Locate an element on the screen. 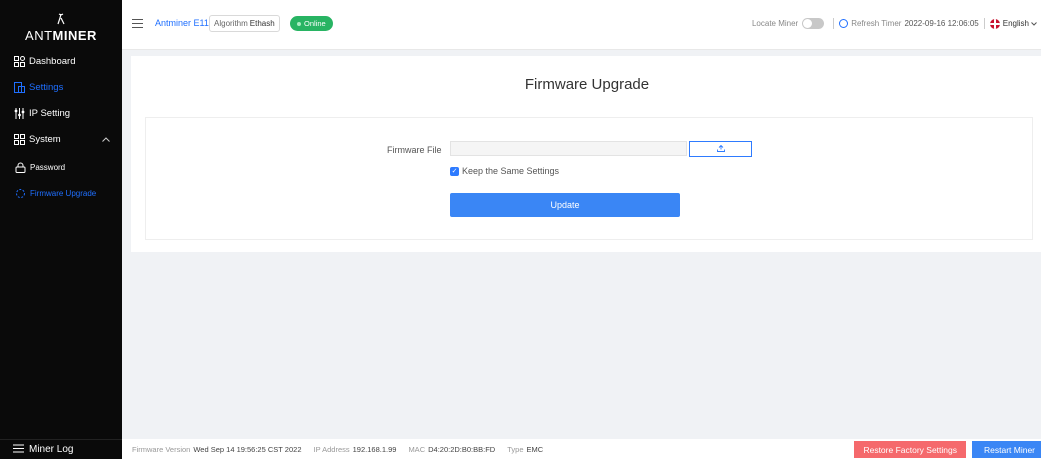 This screenshot has height=459, width=1041. status-text: Online is located at coordinates (315, 23).